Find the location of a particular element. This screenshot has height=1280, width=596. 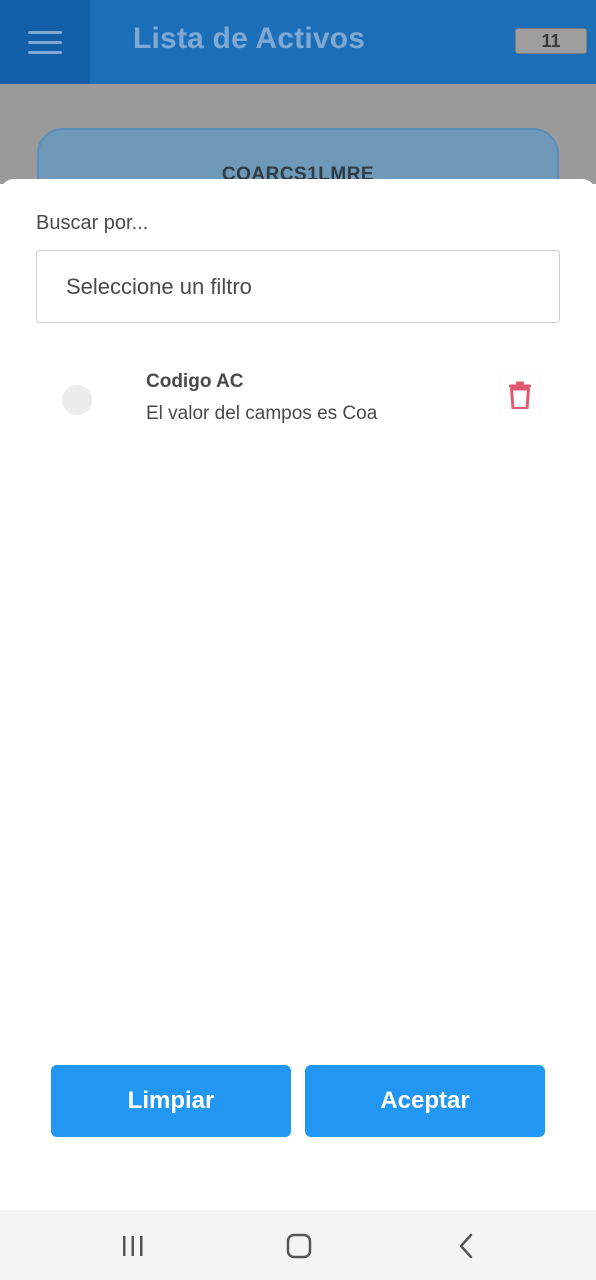

back-button is located at coordinates (466, 1246).